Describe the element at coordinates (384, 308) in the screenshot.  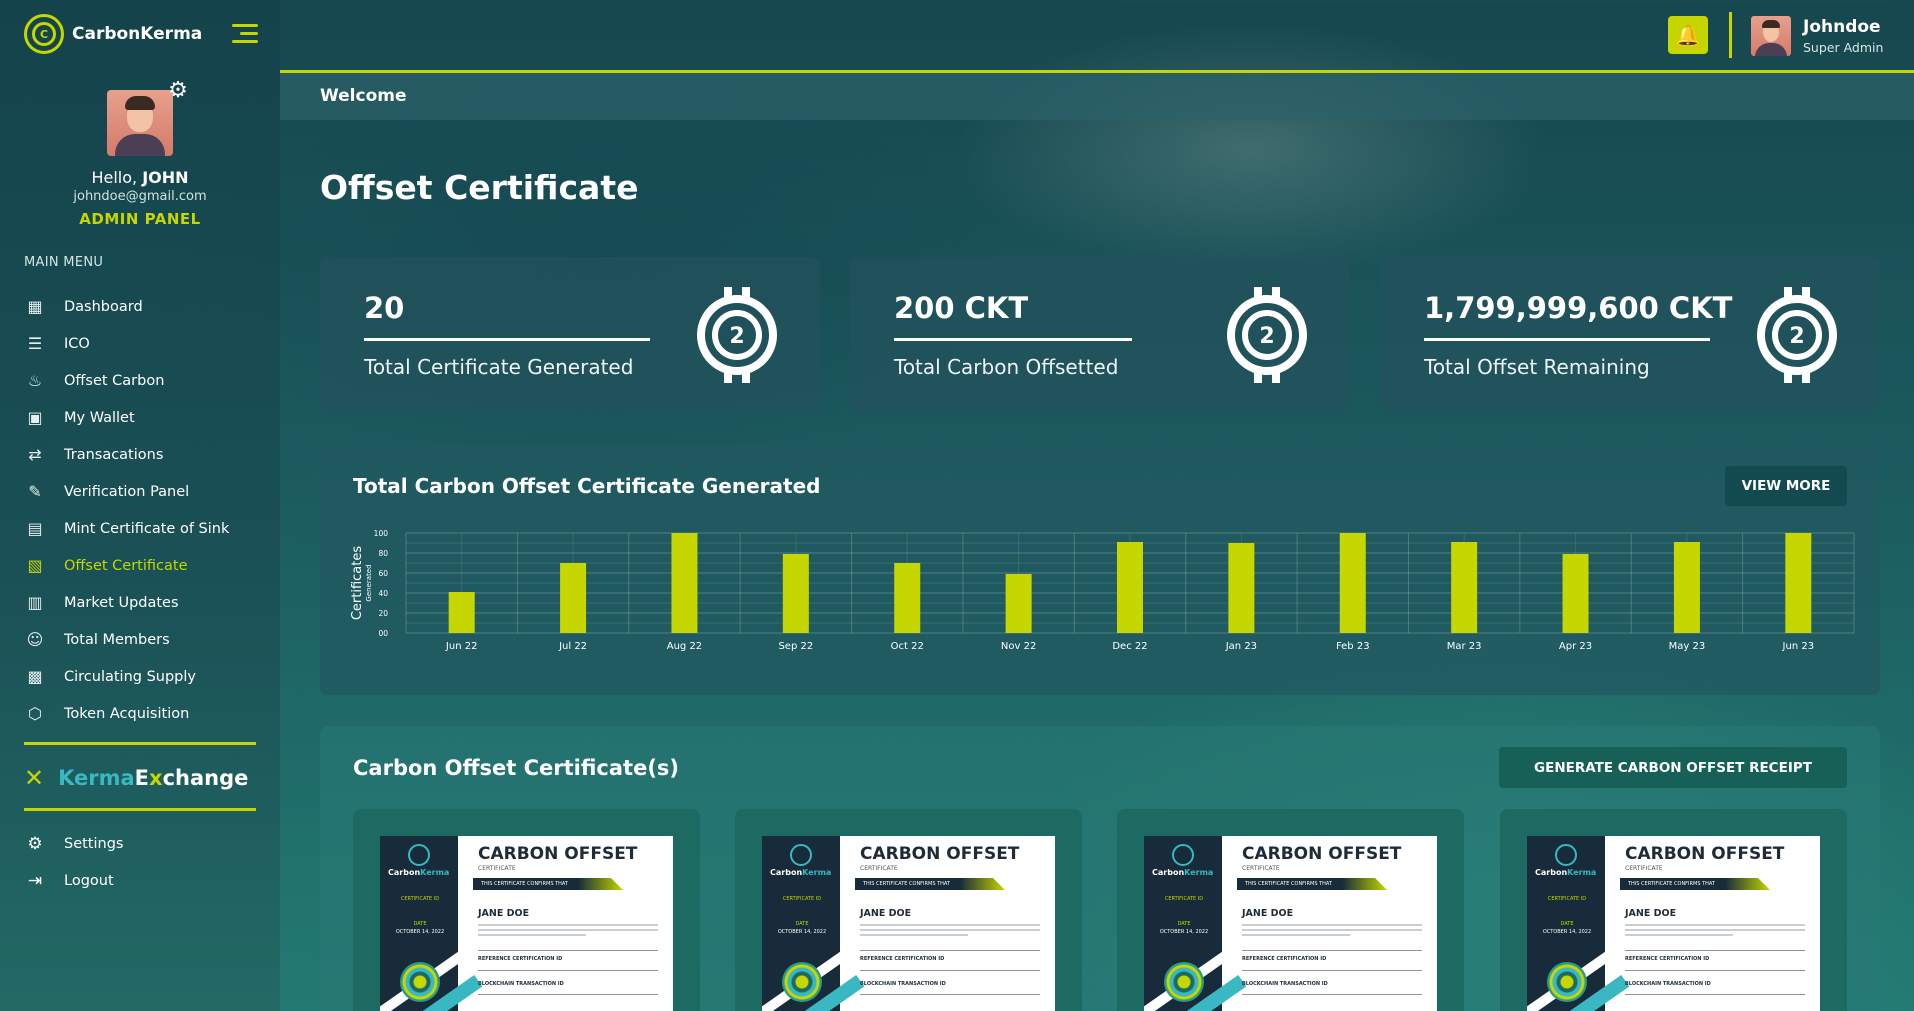
I see `stat-value: 20` at that location.